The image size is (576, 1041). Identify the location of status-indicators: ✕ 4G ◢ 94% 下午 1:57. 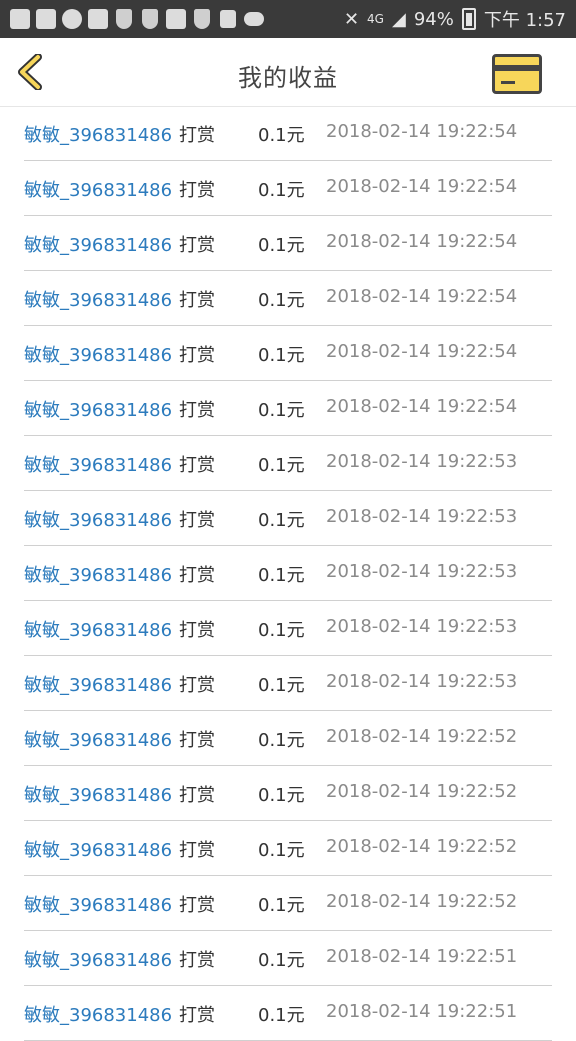
(455, 19).